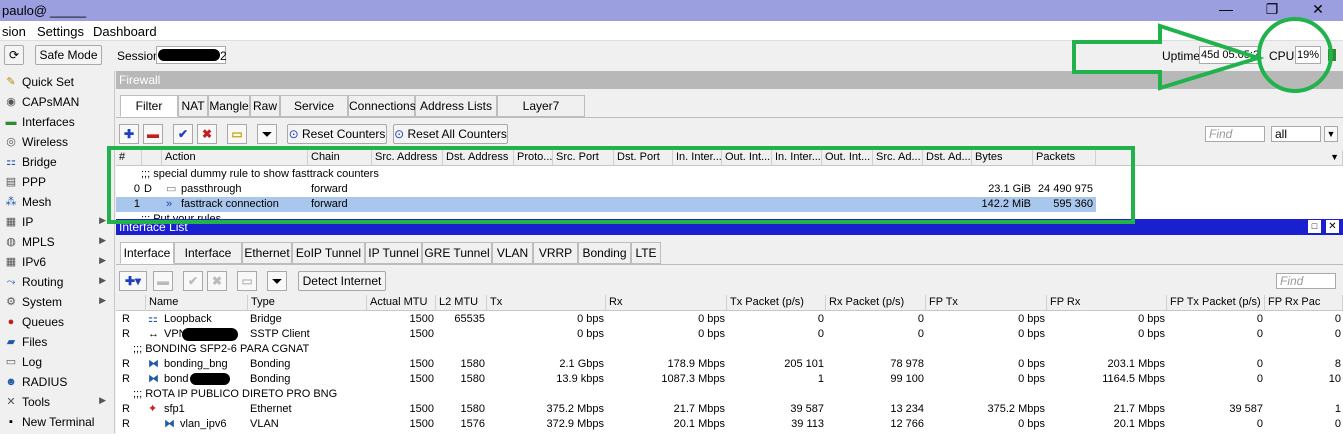 This screenshot has width=1343, height=434. What do you see at coordinates (57, 82) in the screenshot?
I see `sidebar-item-quick-set: ✎ Quick Set` at bounding box center [57, 82].